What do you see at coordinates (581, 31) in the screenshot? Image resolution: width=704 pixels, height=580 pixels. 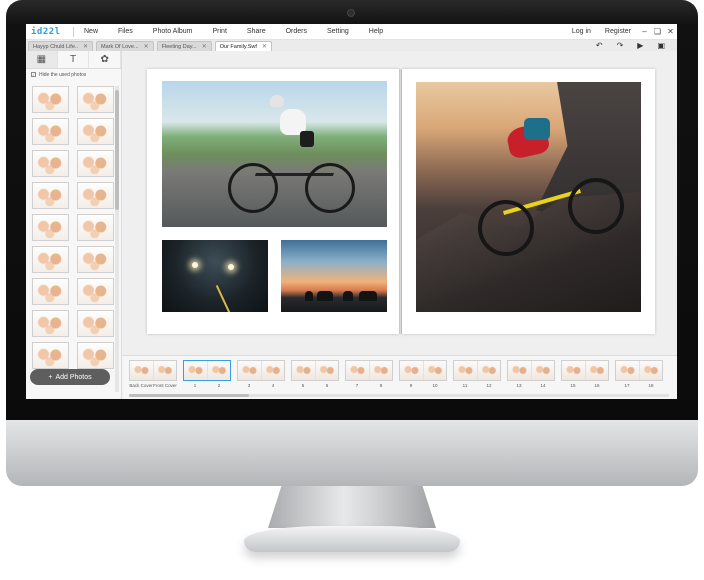 I see `login-link: Log in` at bounding box center [581, 31].